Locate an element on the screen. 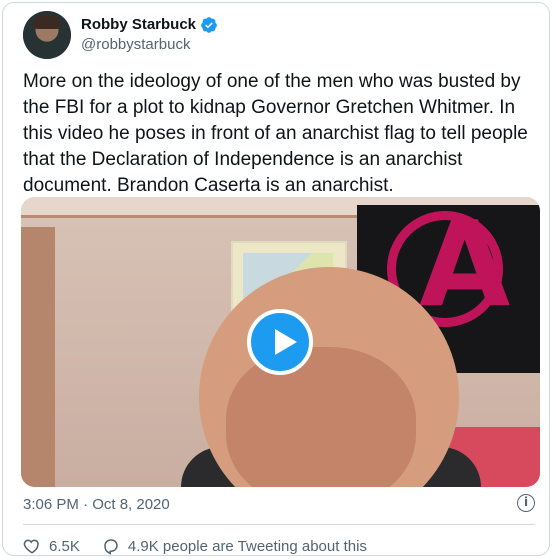  like-button: 6.5K is located at coordinates (51, 546).